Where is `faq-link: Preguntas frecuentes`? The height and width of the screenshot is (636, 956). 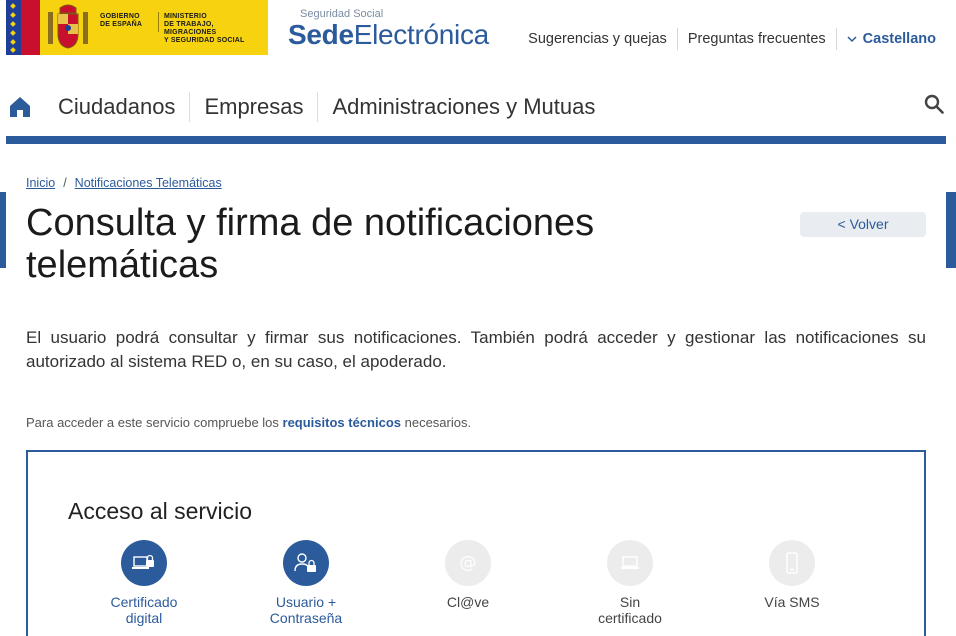
faq-link: Preguntas frecuentes is located at coordinates (756, 39).